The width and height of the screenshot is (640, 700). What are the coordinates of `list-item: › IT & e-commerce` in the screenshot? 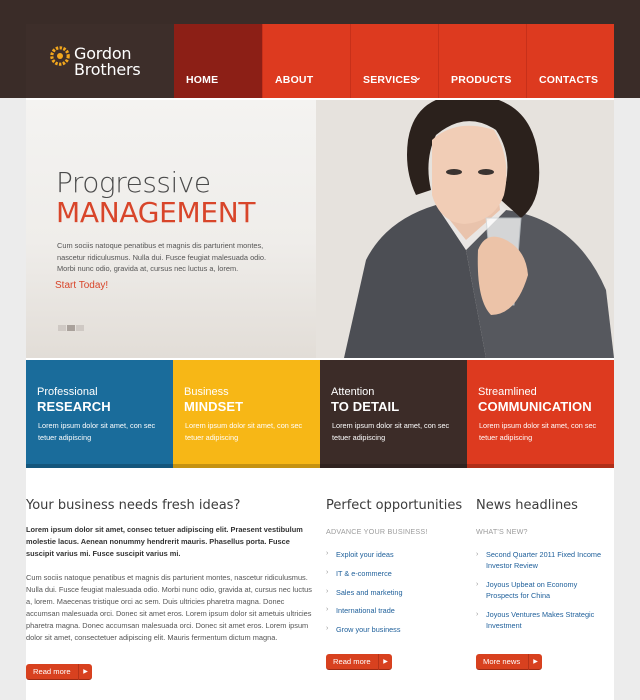 It's located at (391, 578).